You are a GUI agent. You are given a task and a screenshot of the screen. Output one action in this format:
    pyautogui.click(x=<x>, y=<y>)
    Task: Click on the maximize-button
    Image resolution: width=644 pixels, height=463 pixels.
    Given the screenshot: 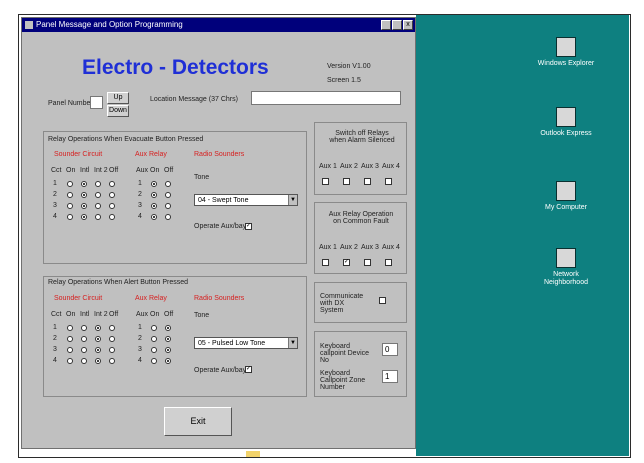 What is the action you would take?
    pyautogui.click(x=397, y=25)
    